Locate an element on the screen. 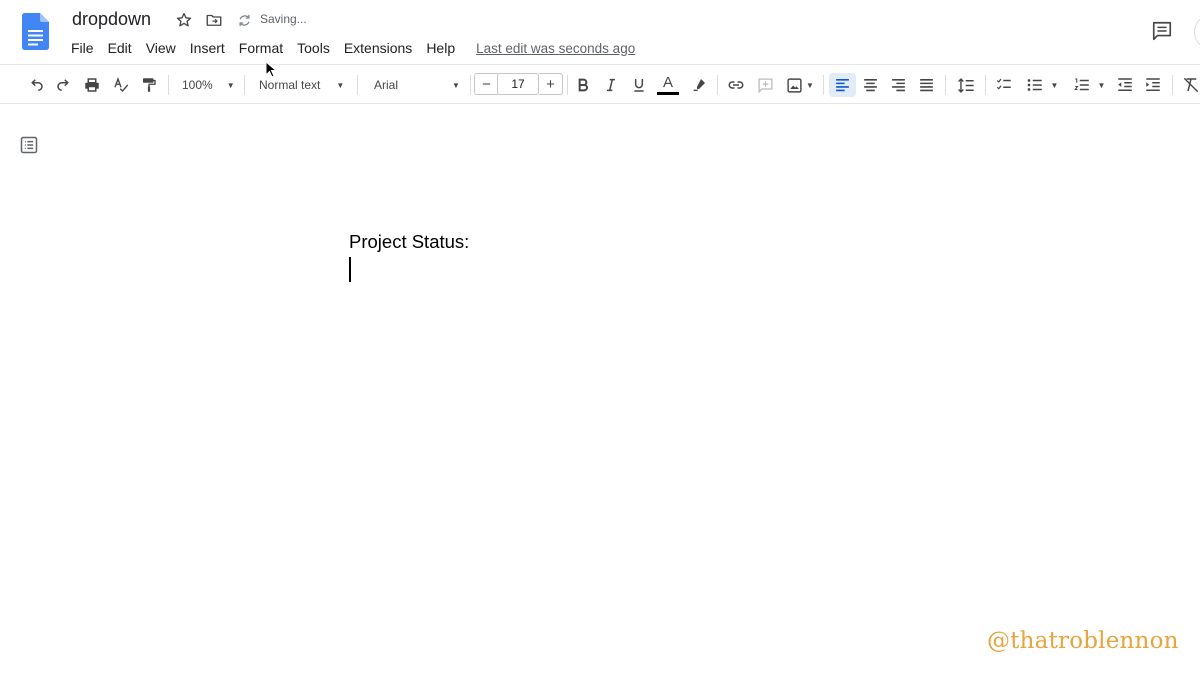 Image resolution: width=1200 pixels, height=675 pixels. add-comment-icon is located at coordinates (765, 85).